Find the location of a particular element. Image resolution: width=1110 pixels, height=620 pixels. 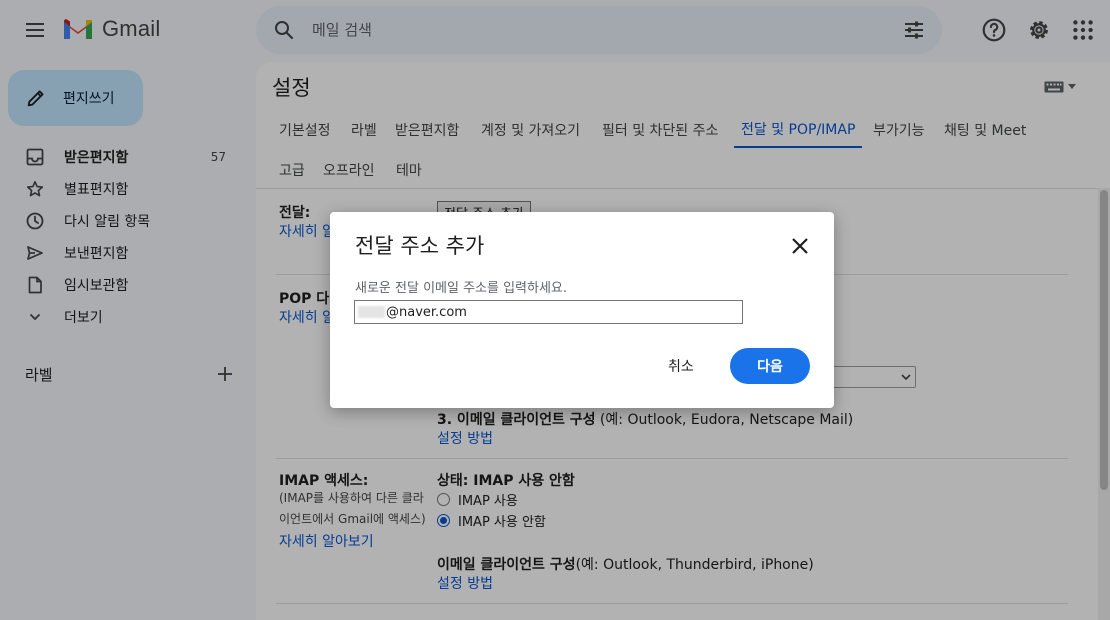

email-input-value: @naver.com is located at coordinates (426, 312).